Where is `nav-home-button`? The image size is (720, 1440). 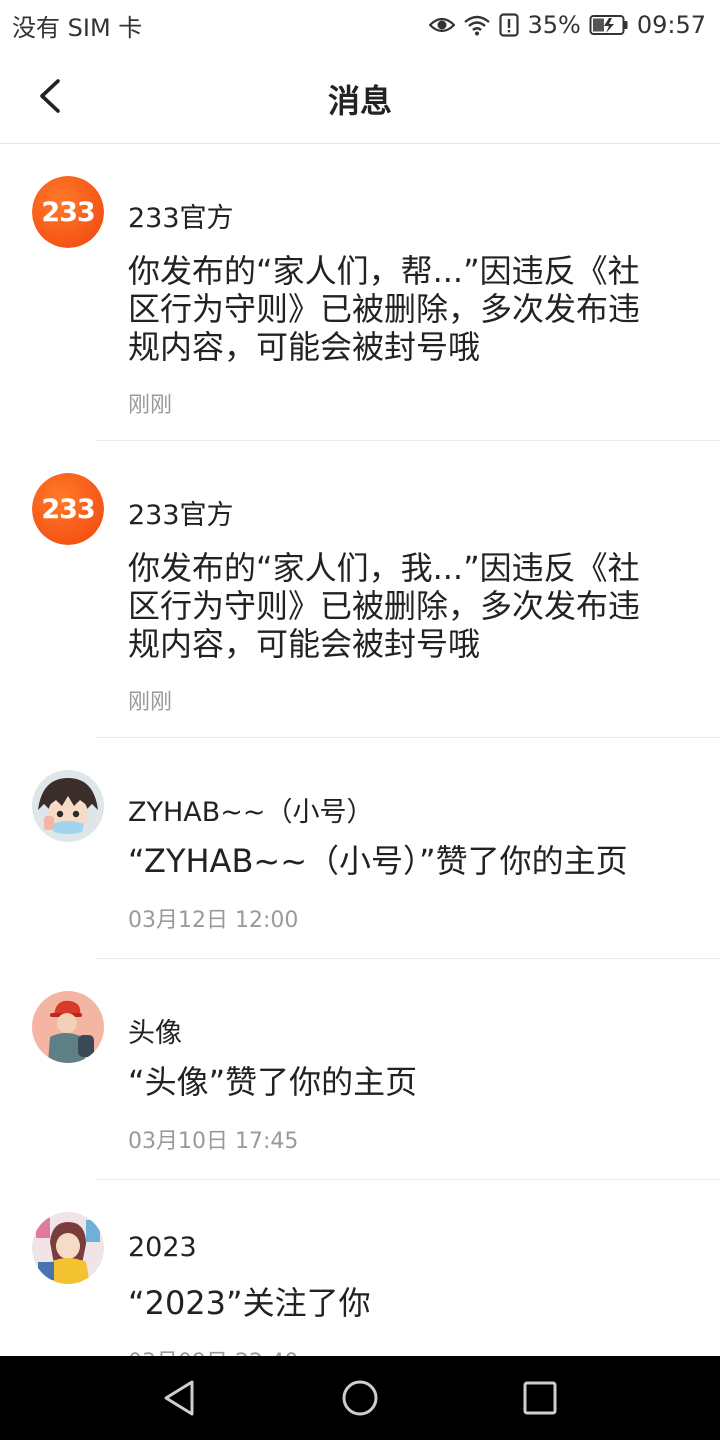 nav-home-button is located at coordinates (360, 1398).